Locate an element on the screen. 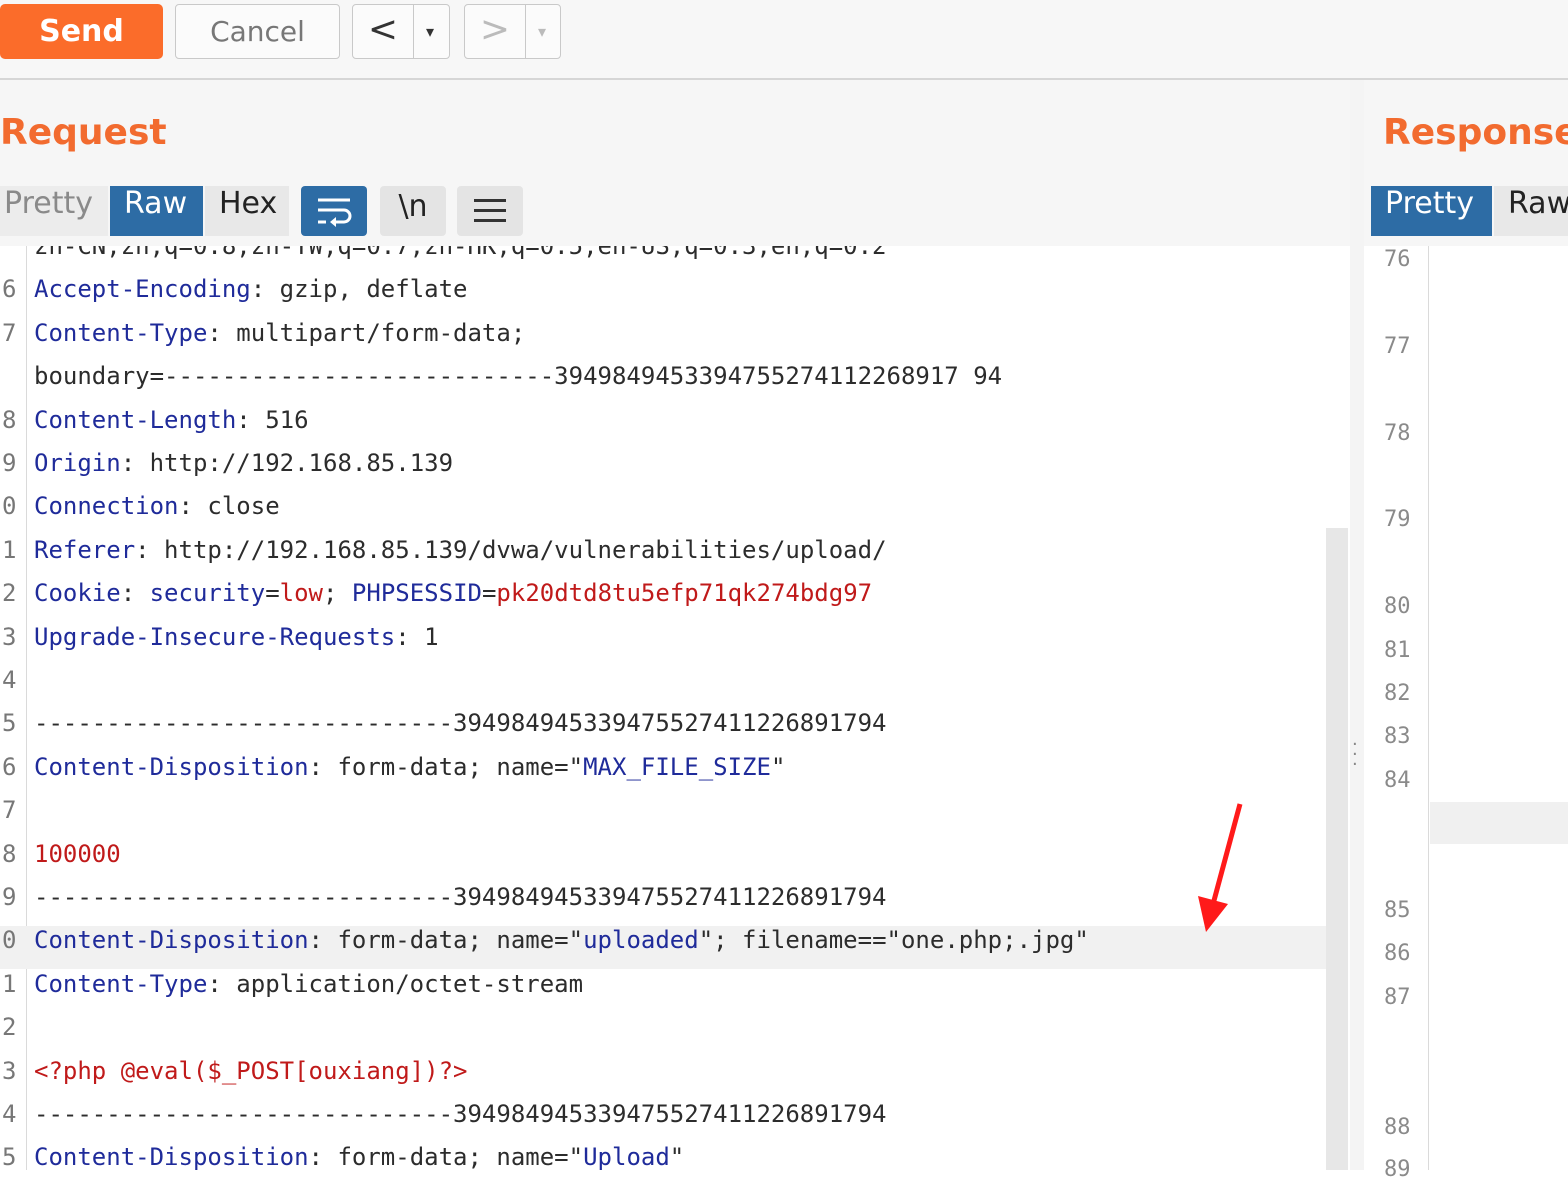 Image resolution: width=1568 pixels, height=1182 pixels. response-line-number: 87 is located at coordinates (1397, 997).